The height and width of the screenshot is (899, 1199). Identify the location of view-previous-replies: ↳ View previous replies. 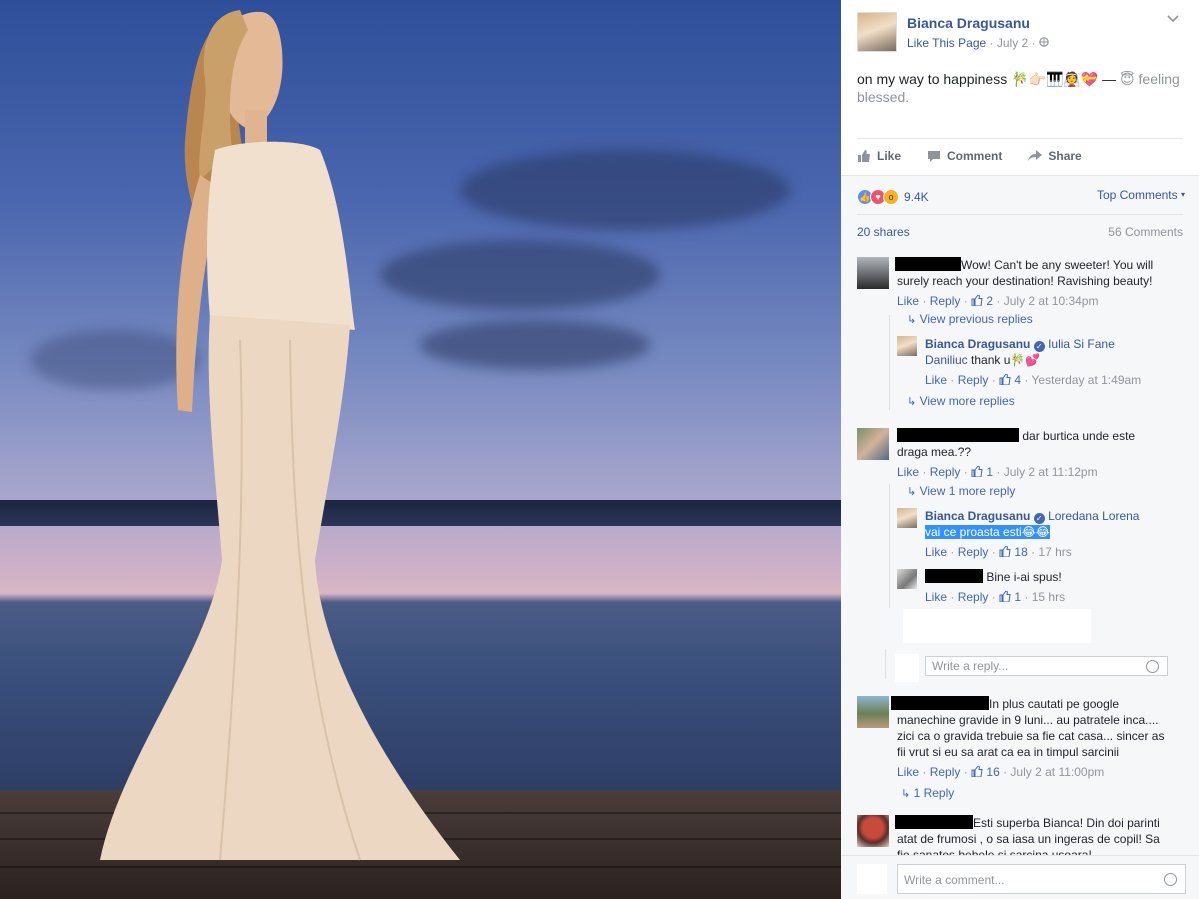
(970, 319).